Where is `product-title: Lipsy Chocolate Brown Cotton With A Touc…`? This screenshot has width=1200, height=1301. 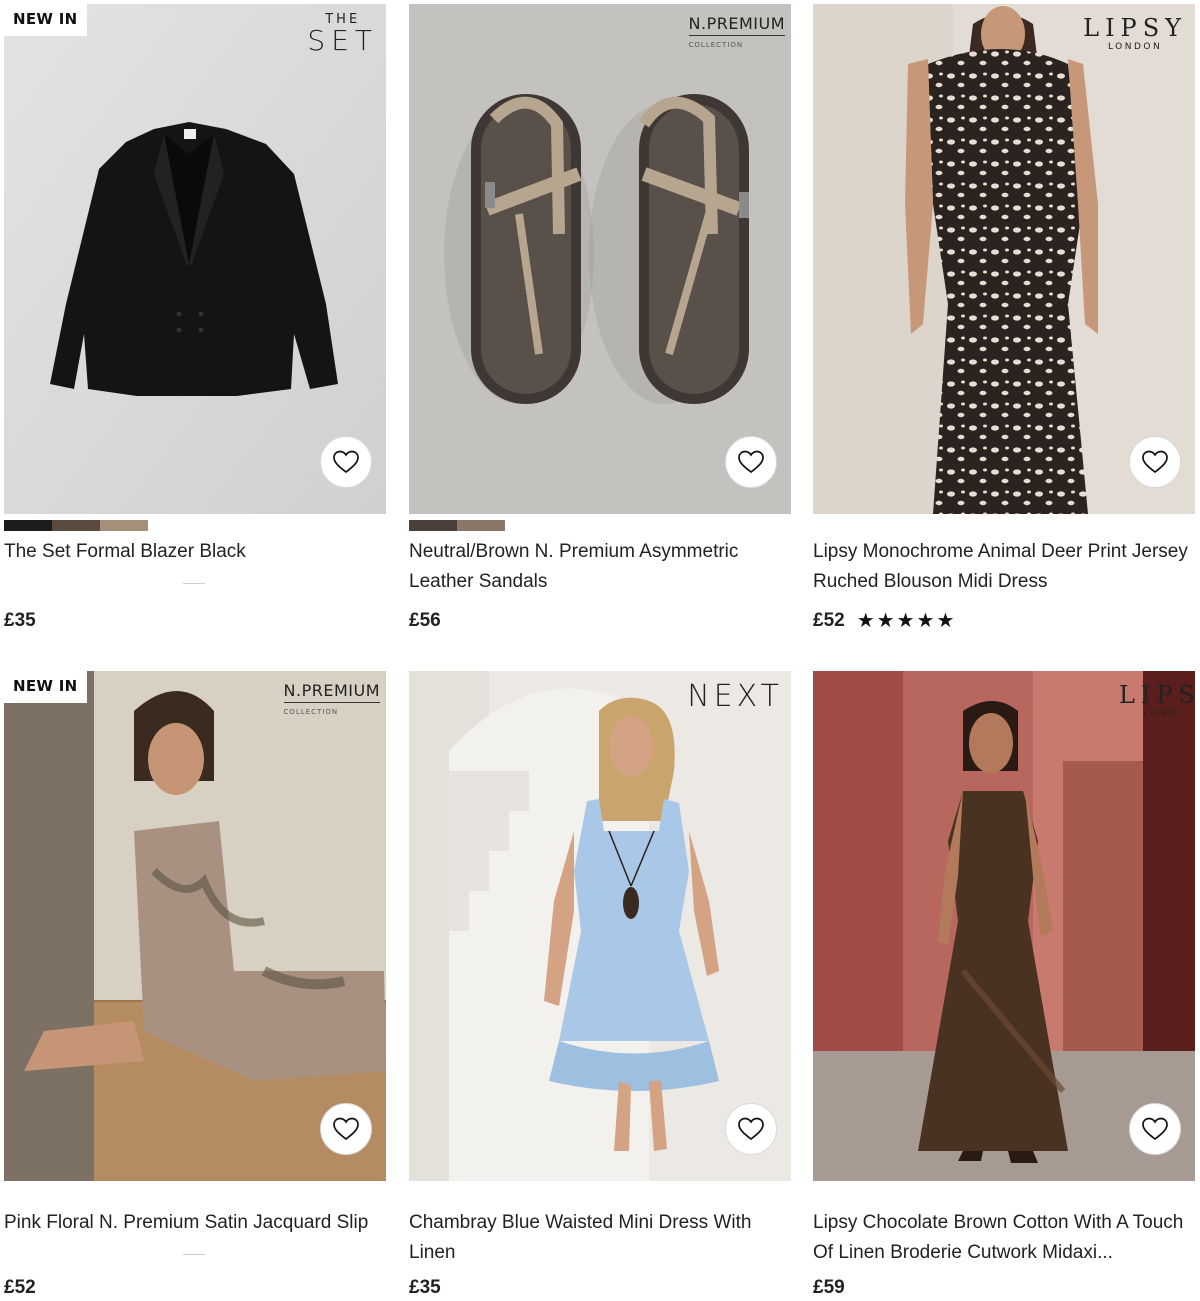 product-title: Lipsy Chocolate Brown Cotton With A Touc… is located at coordinates (1002, 1238).